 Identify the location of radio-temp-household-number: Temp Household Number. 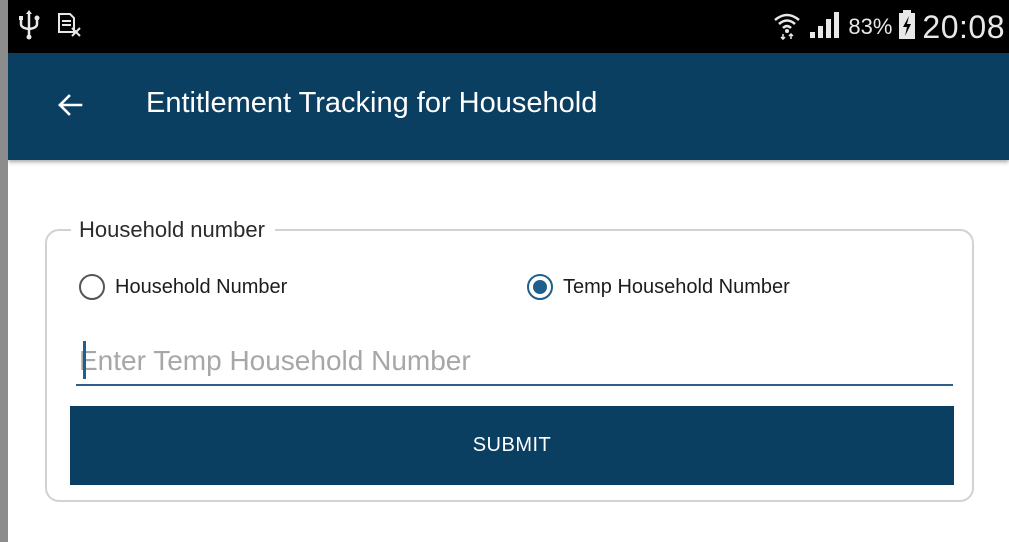
(658, 287).